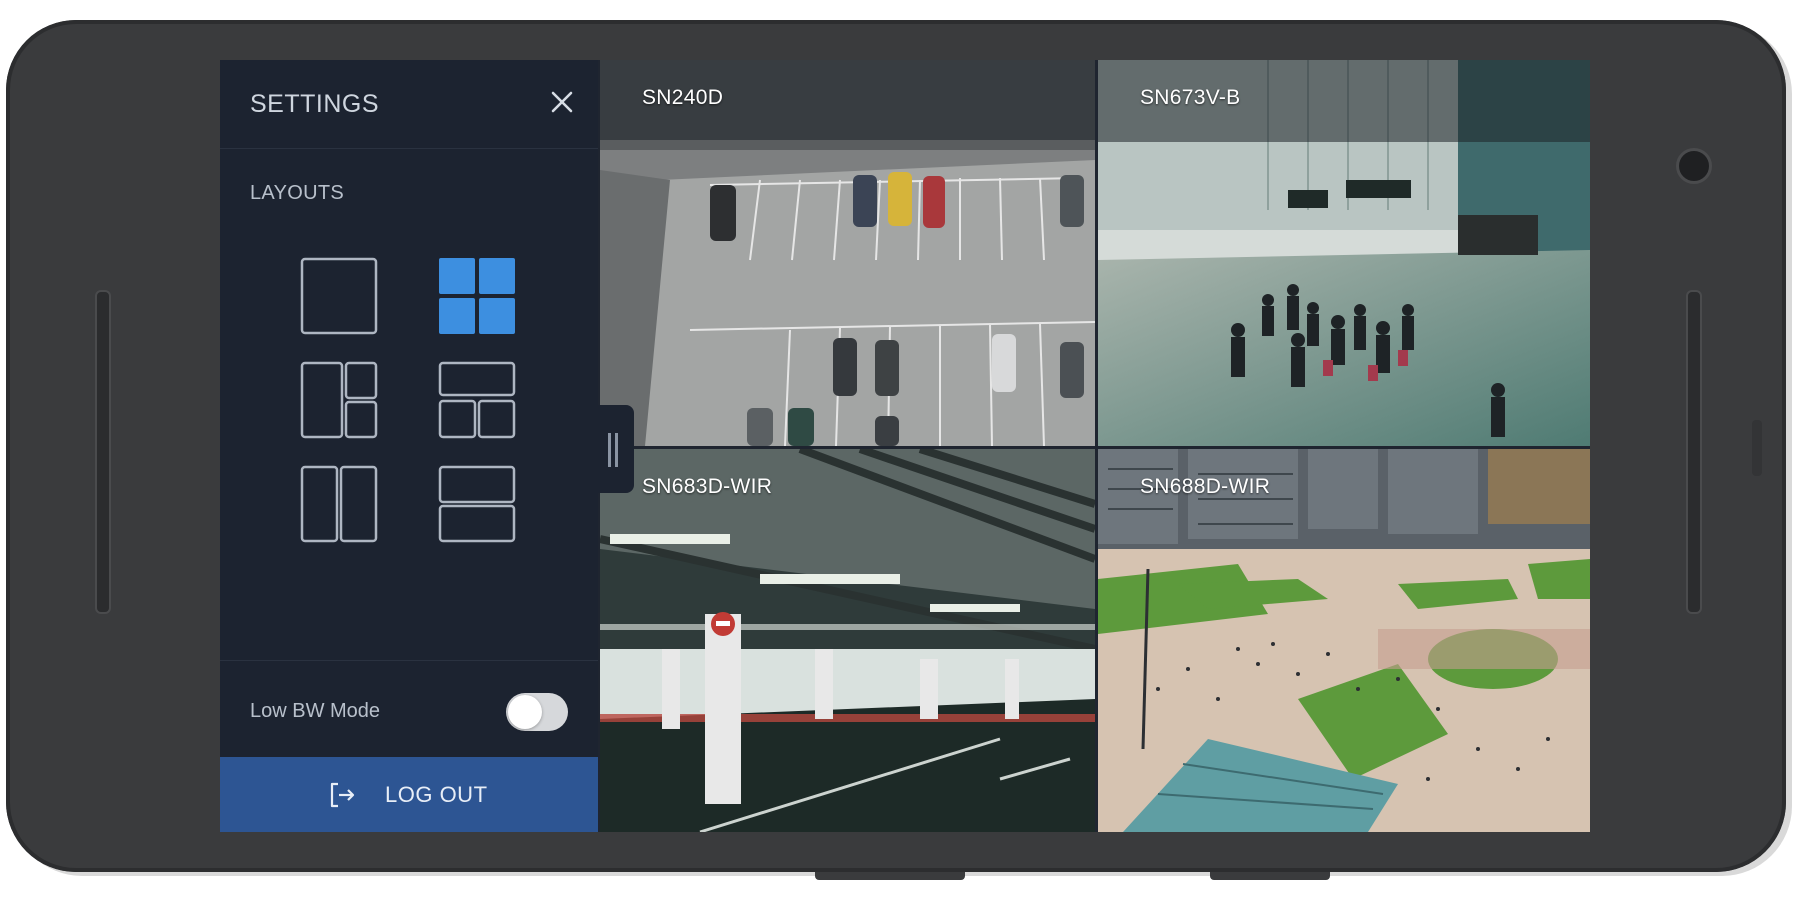 The width and height of the screenshot is (1800, 900). I want to click on logout-label: LOG OUT, so click(436, 794).